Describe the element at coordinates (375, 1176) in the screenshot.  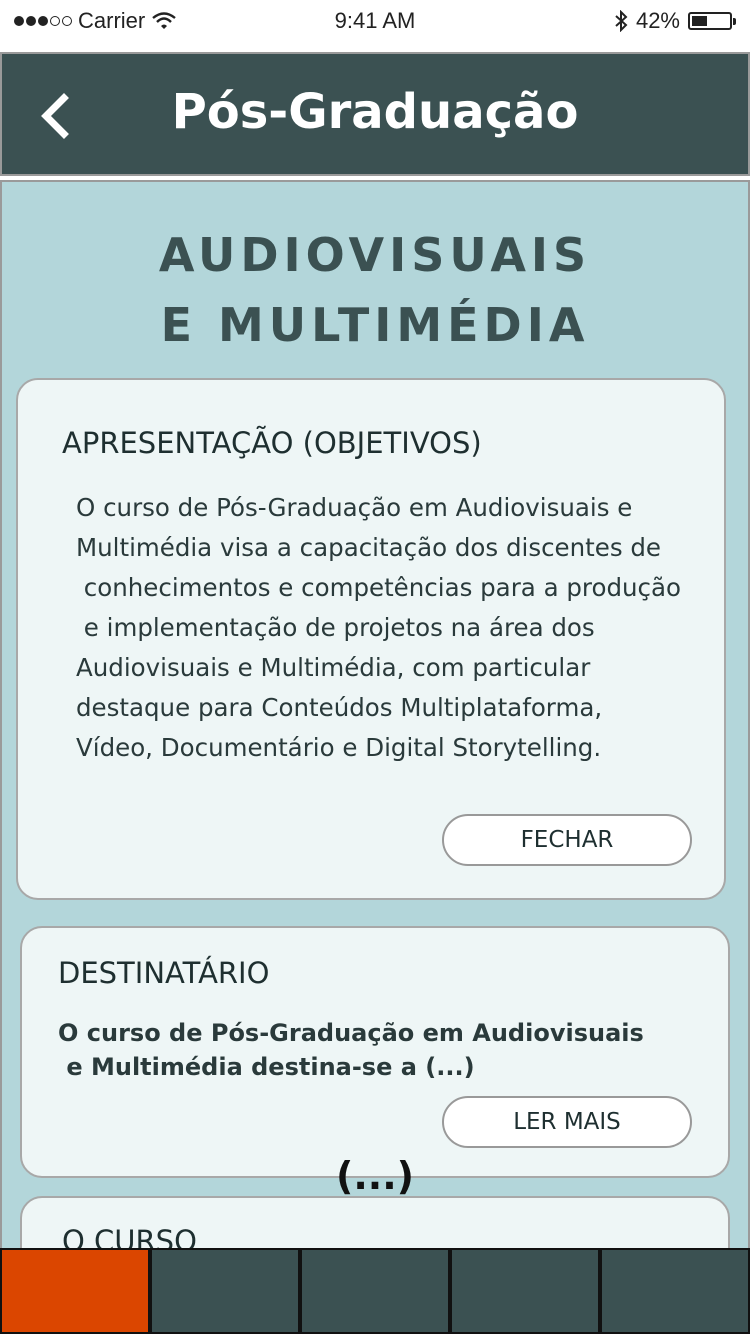
I see `more-indicator: (...)` at that location.